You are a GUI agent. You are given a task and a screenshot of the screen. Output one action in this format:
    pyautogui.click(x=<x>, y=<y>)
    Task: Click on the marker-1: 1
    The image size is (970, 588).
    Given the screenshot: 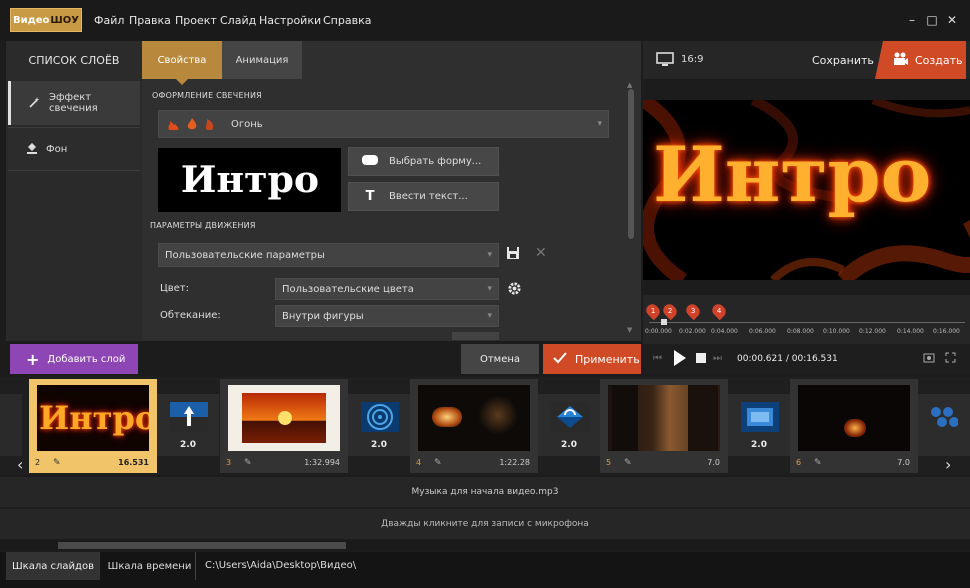 What is the action you would take?
    pyautogui.click(x=653, y=311)
    